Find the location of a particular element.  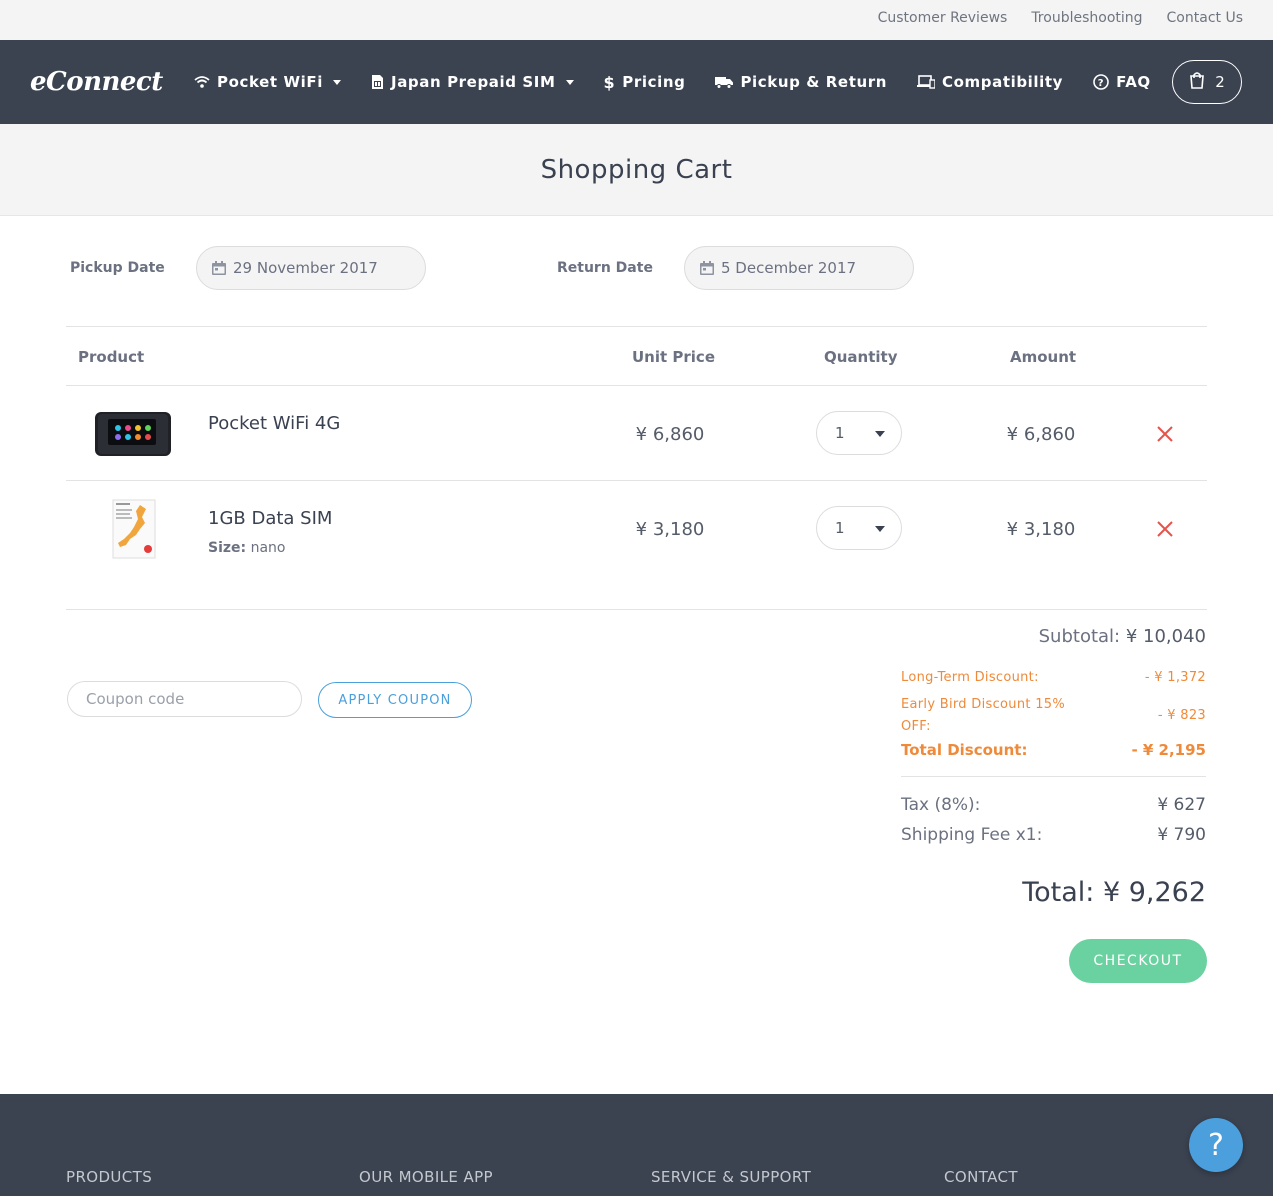

early-bird-label-line-2: OFF: is located at coordinates (916, 726).